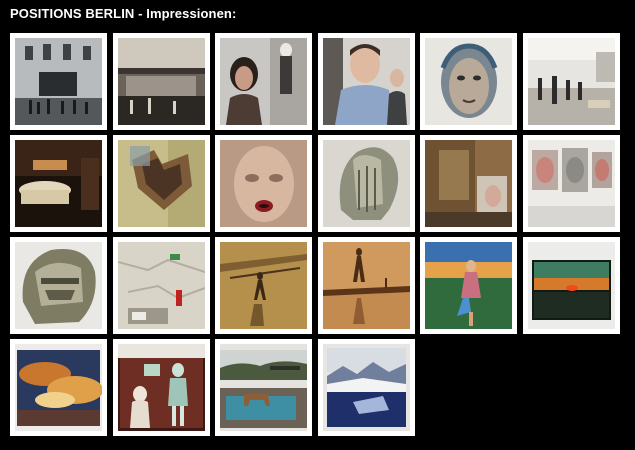  I want to click on thumbnail-two-figures, so click(161, 387).